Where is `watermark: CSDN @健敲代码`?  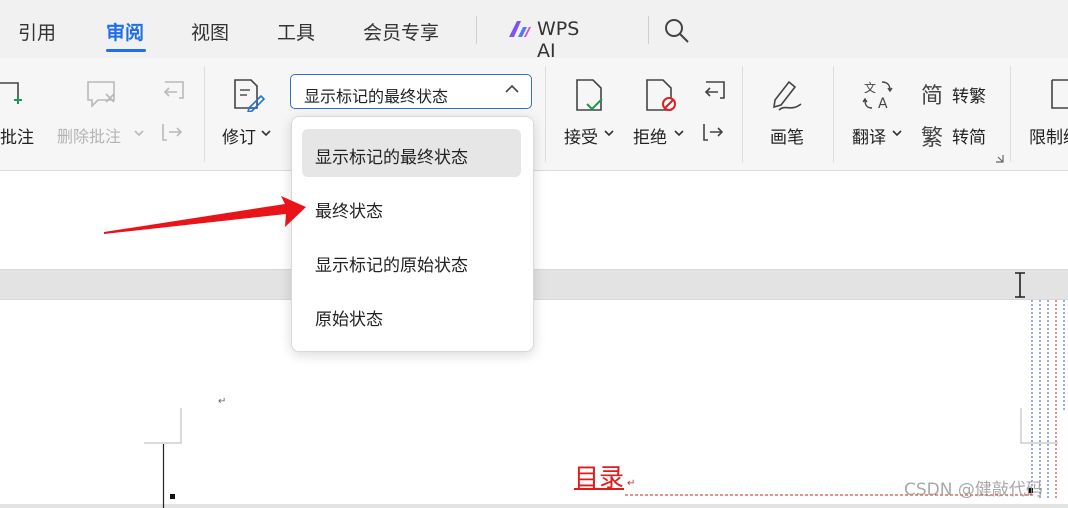
watermark: CSDN @健敲代码 is located at coordinates (973, 490).